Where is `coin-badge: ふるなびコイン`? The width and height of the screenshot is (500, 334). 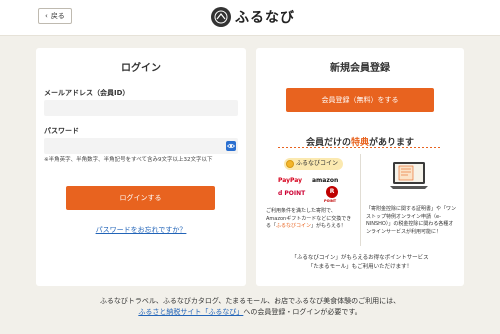
coin-badge: ふるなびコイン is located at coordinates (314, 164).